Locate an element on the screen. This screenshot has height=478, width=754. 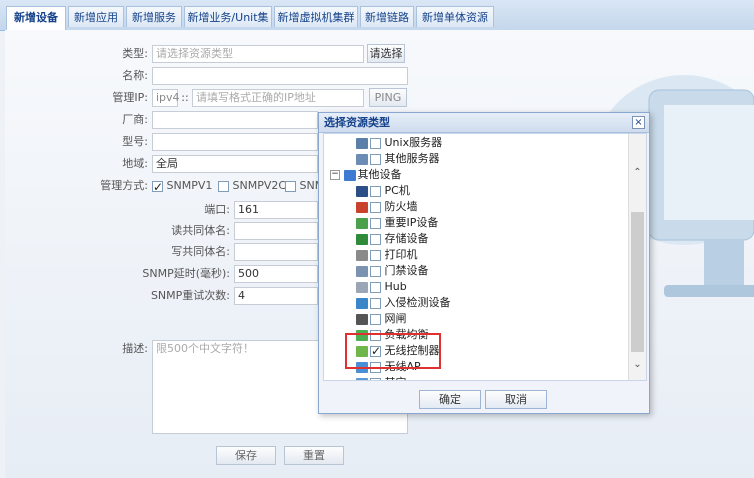
vendor-input is located at coordinates (235, 120).